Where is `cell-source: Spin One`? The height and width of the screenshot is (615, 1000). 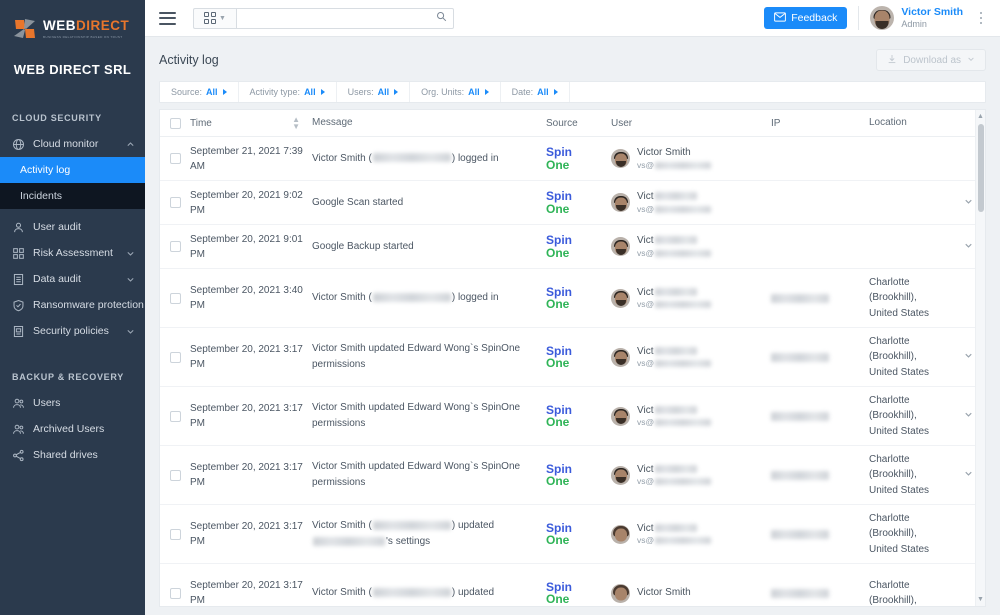 cell-source: Spin One is located at coordinates (578, 298).